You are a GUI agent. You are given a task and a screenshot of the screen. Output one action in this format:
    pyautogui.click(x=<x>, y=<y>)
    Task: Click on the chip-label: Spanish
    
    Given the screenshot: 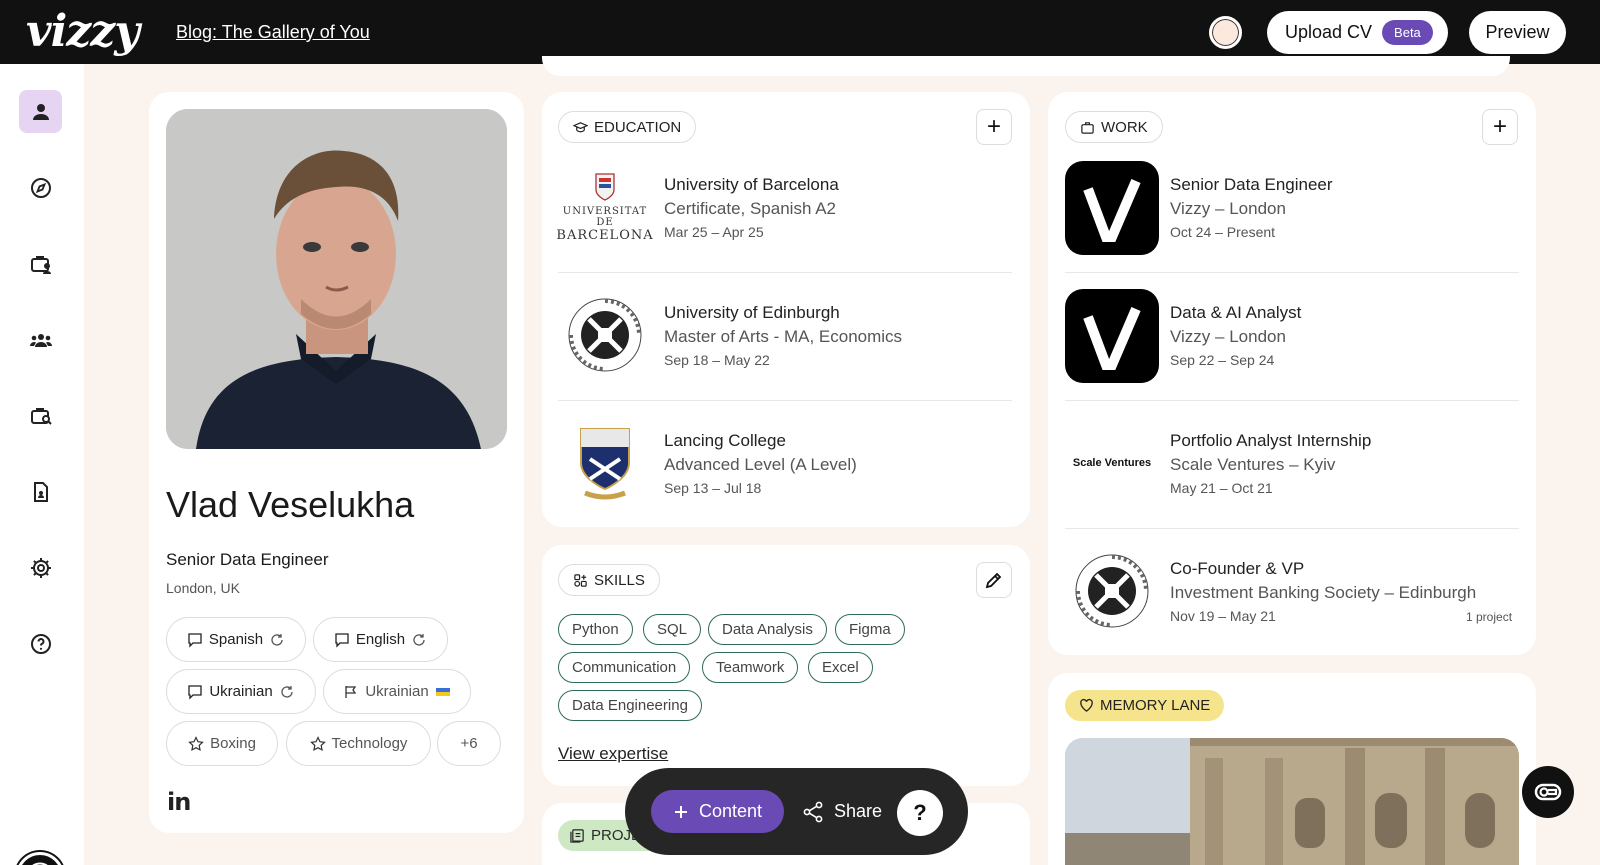 What is the action you would take?
    pyautogui.click(x=236, y=639)
    